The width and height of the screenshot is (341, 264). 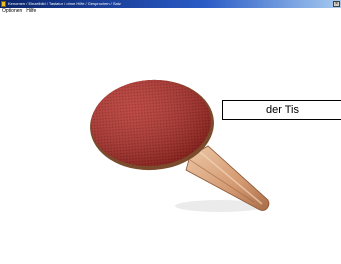 I want to click on menu-help: Hilfe, so click(x=31, y=11).